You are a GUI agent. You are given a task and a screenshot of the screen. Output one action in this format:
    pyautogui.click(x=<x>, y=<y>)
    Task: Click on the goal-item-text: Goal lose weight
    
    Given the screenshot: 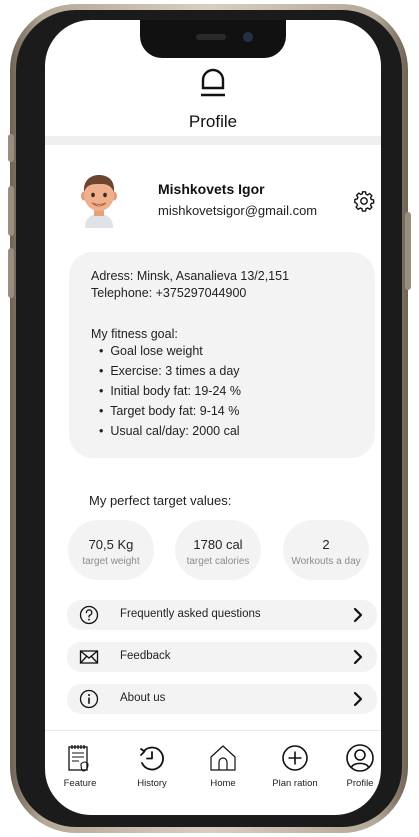 What is the action you would take?
    pyautogui.click(x=156, y=351)
    